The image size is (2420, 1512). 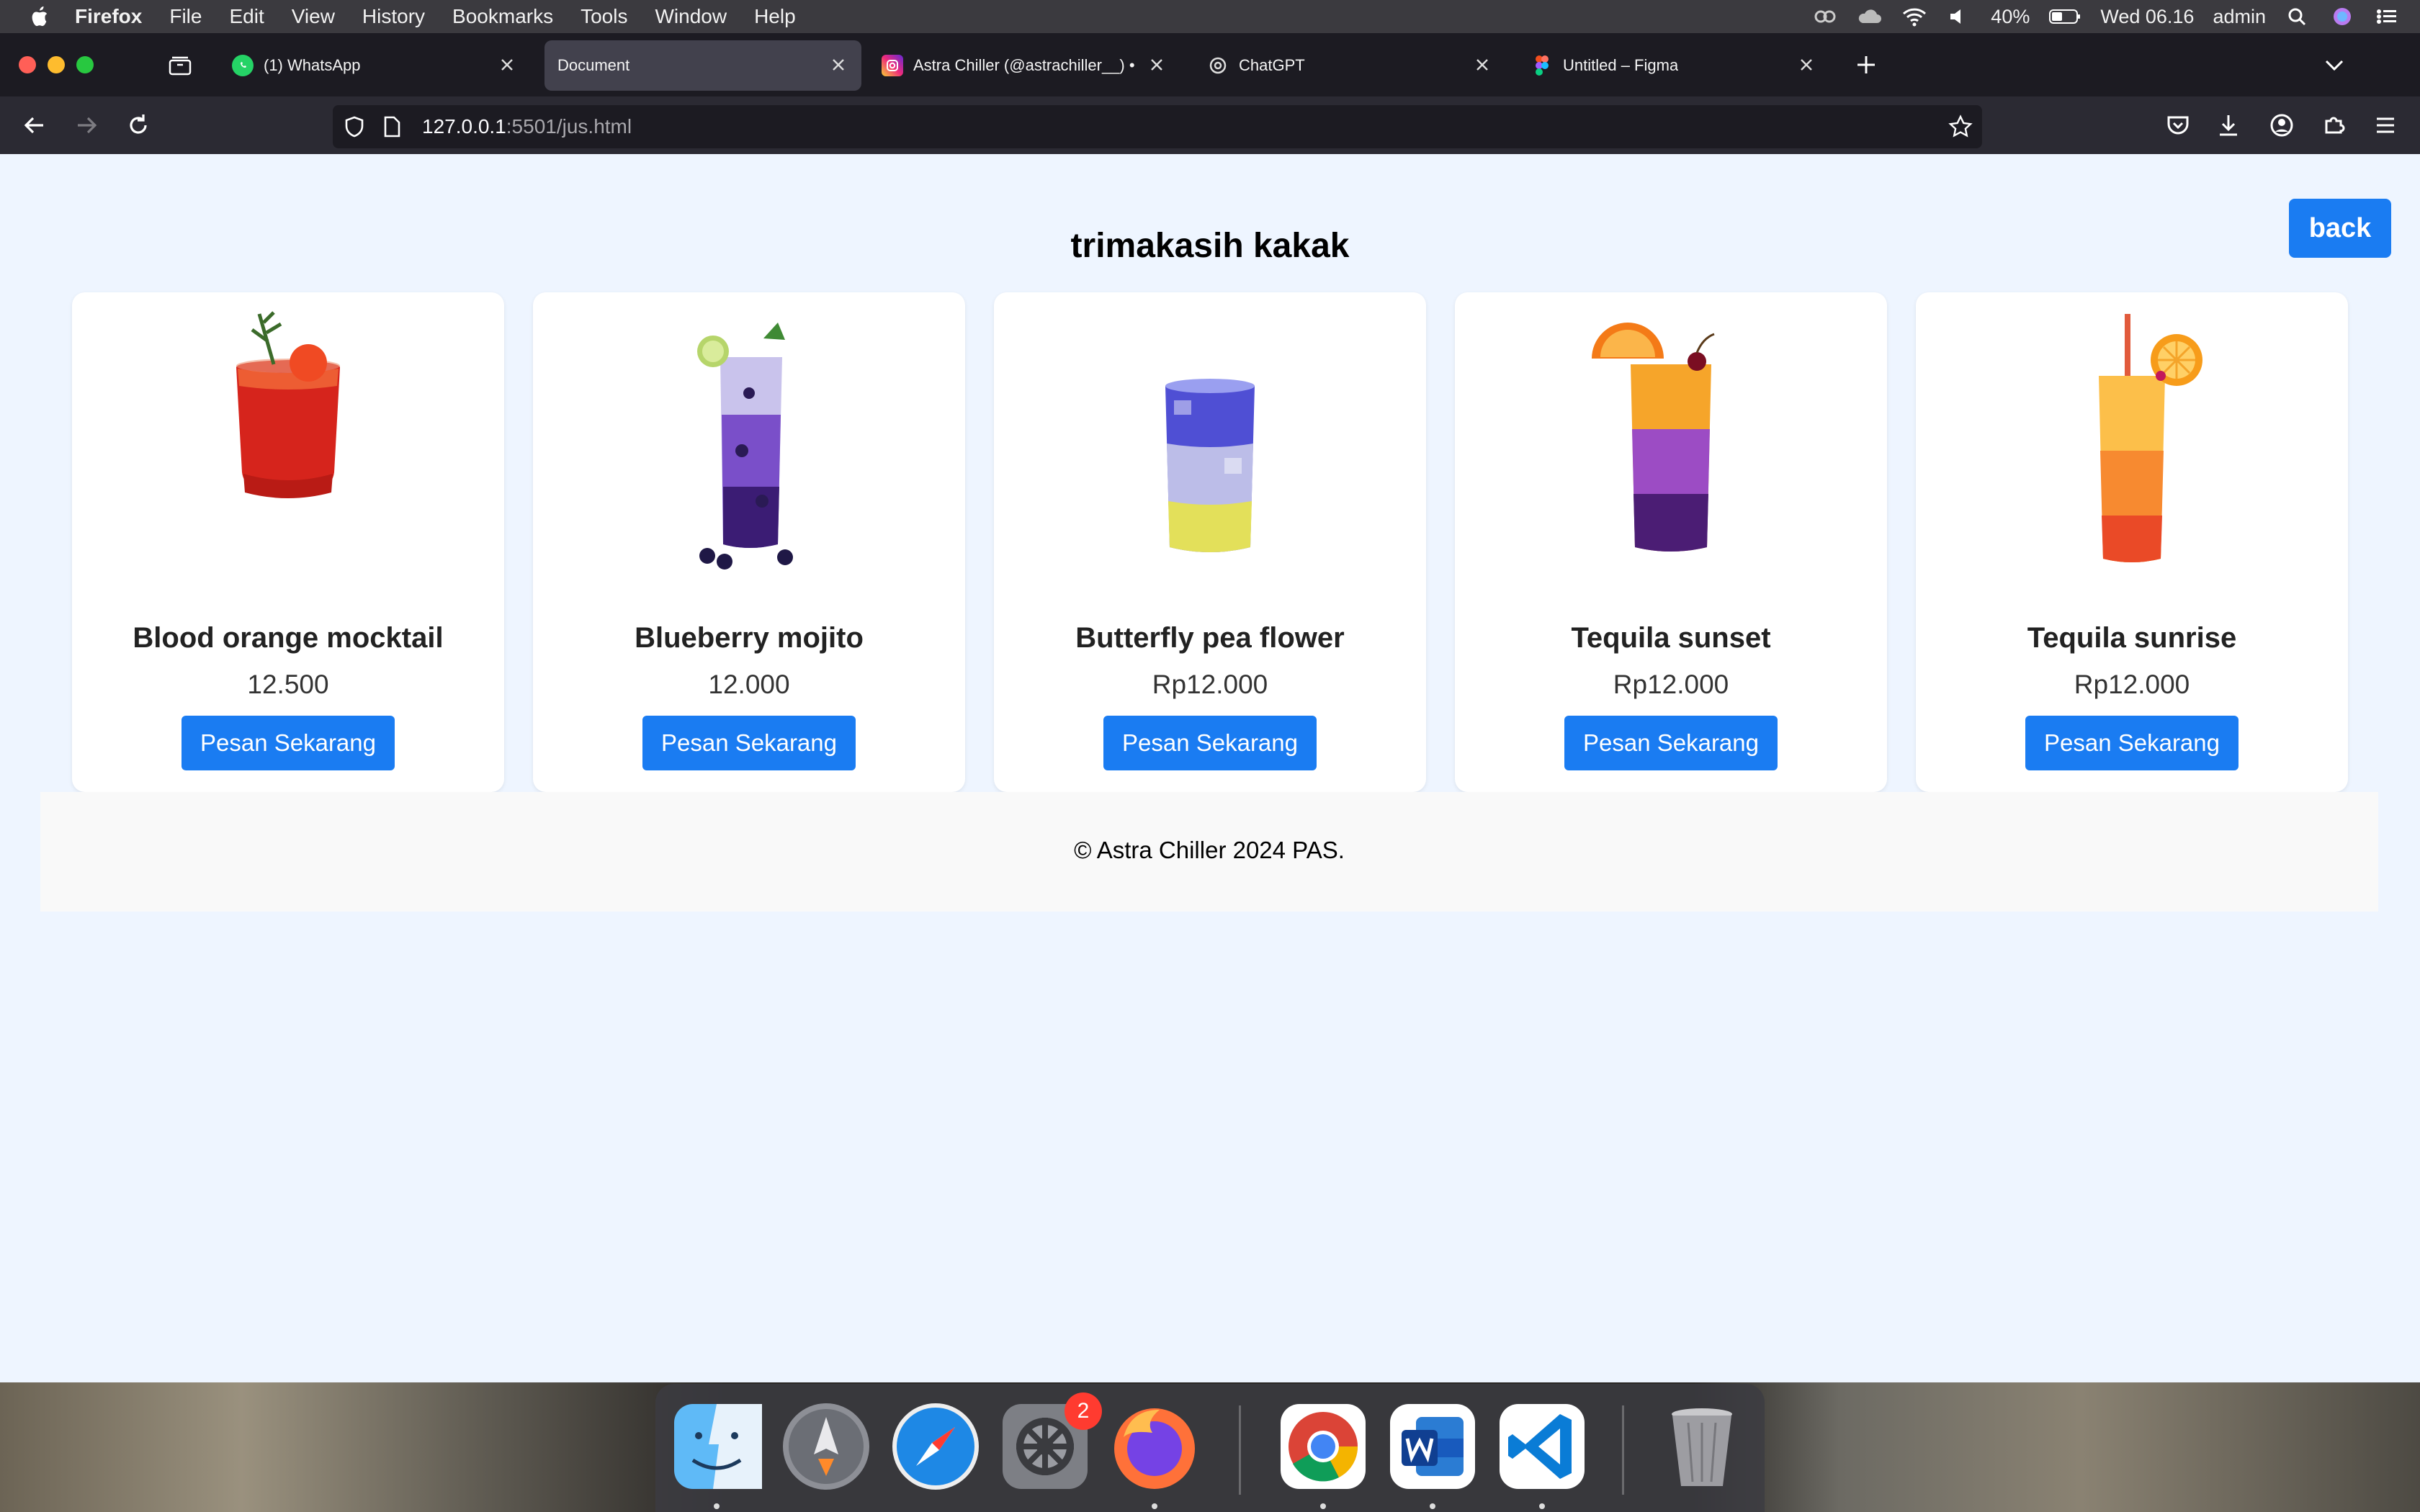 I want to click on tracking-protection-shield-icon, so click(x=354, y=126).